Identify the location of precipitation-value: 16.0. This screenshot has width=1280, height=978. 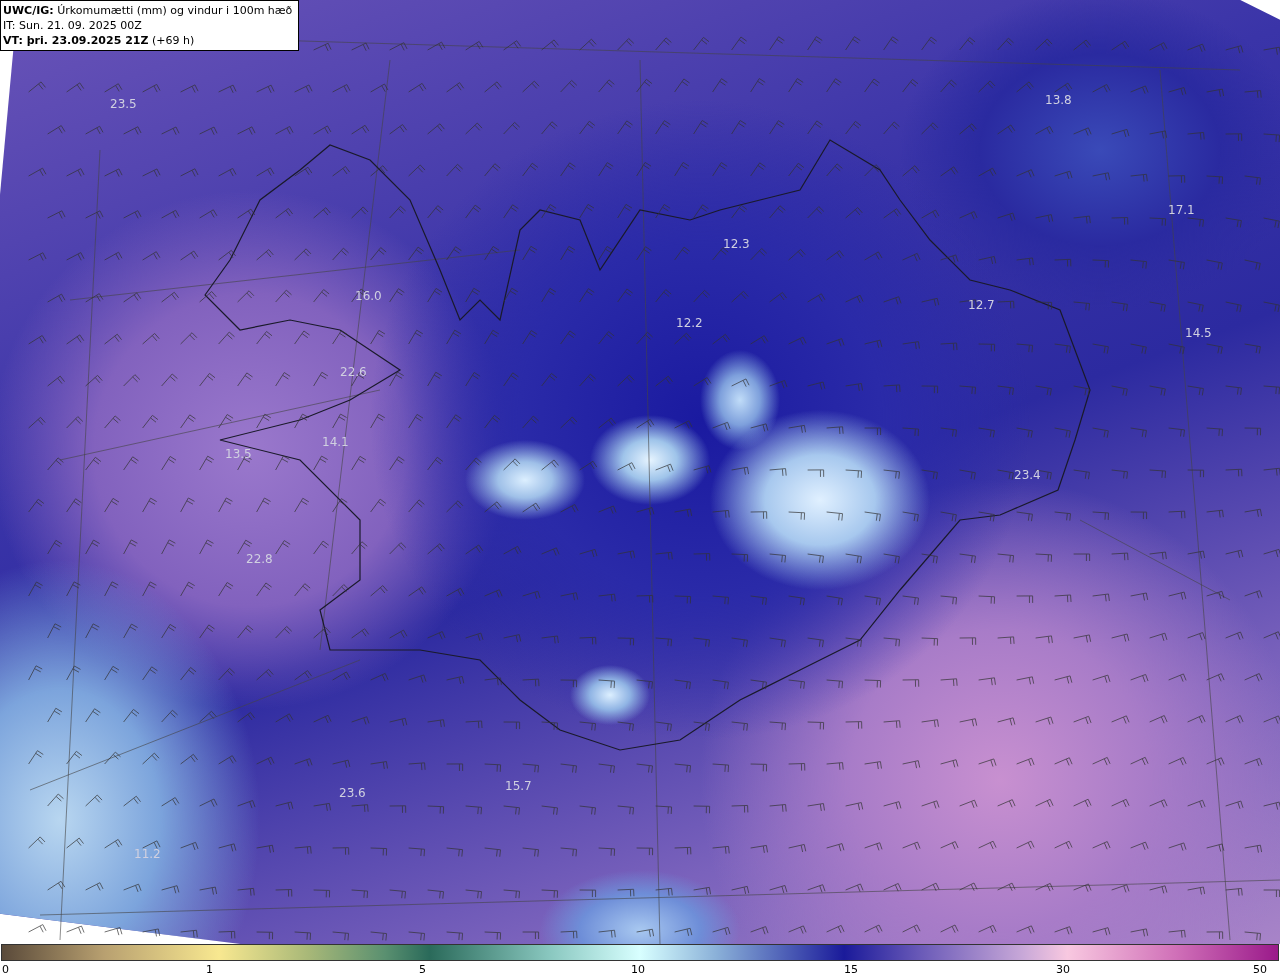
(368, 296).